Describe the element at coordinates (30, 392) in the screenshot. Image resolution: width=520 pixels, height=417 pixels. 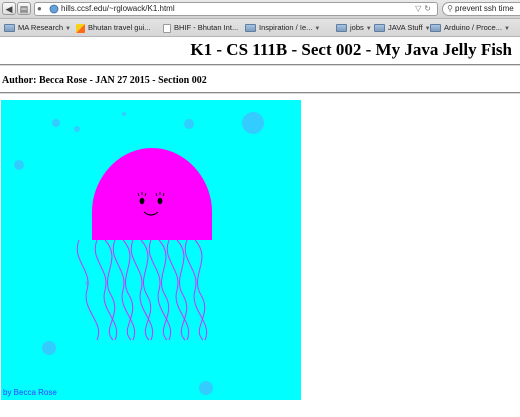
I see `signature-text: by Becca Rose` at that location.